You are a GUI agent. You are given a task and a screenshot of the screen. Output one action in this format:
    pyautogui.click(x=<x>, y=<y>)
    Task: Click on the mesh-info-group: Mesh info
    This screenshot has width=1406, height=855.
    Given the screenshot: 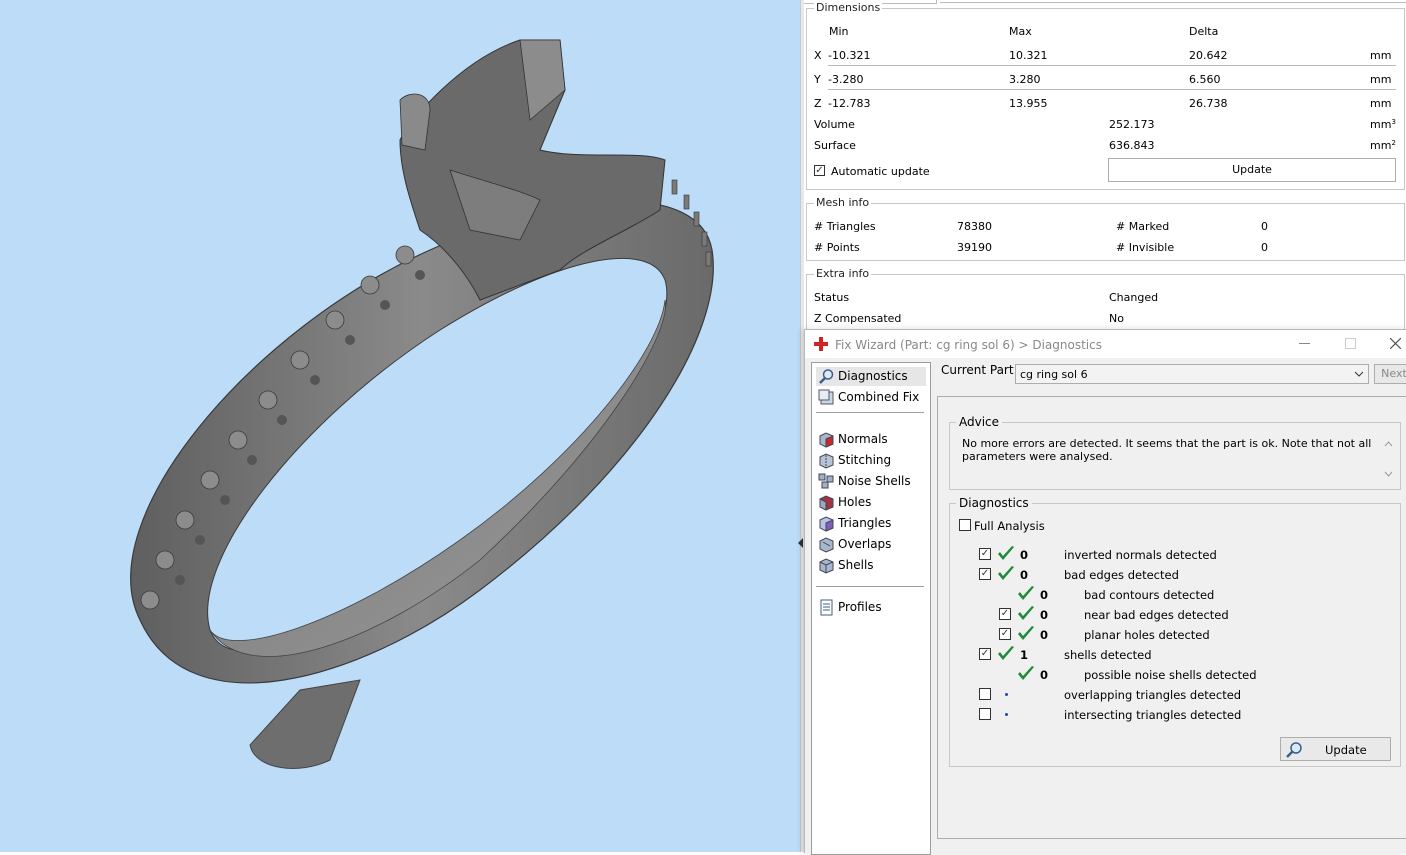 What is the action you would take?
    pyautogui.click(x=1105, y=228)
    